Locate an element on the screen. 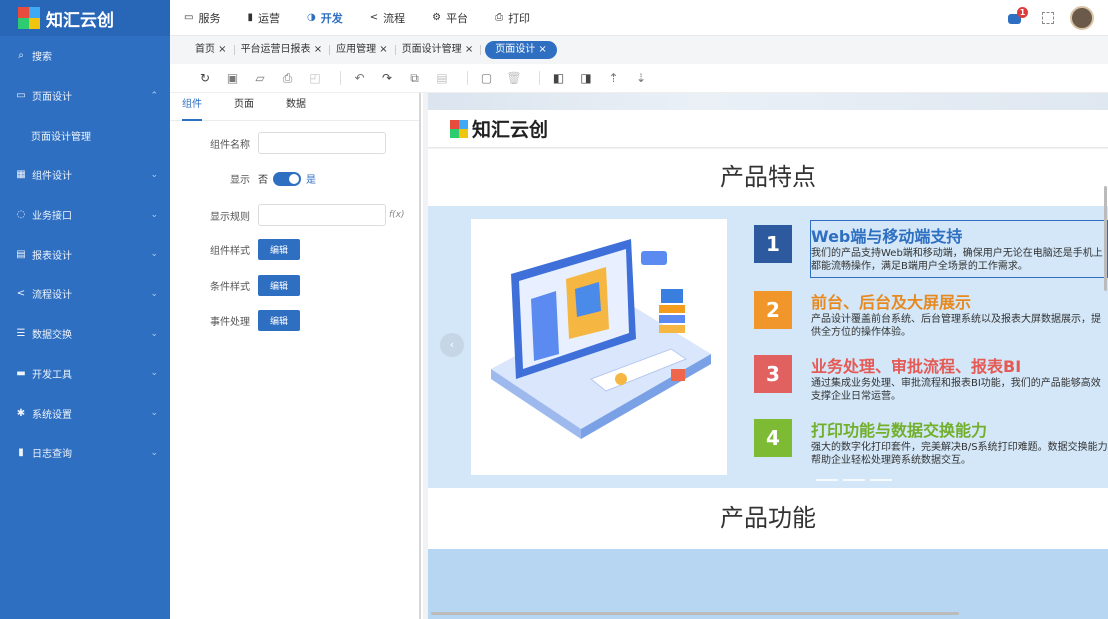 The height and width of the screenshot is (619, 1108). sidebar-item-label: 页面设计 is located at coordinates (52, 98).